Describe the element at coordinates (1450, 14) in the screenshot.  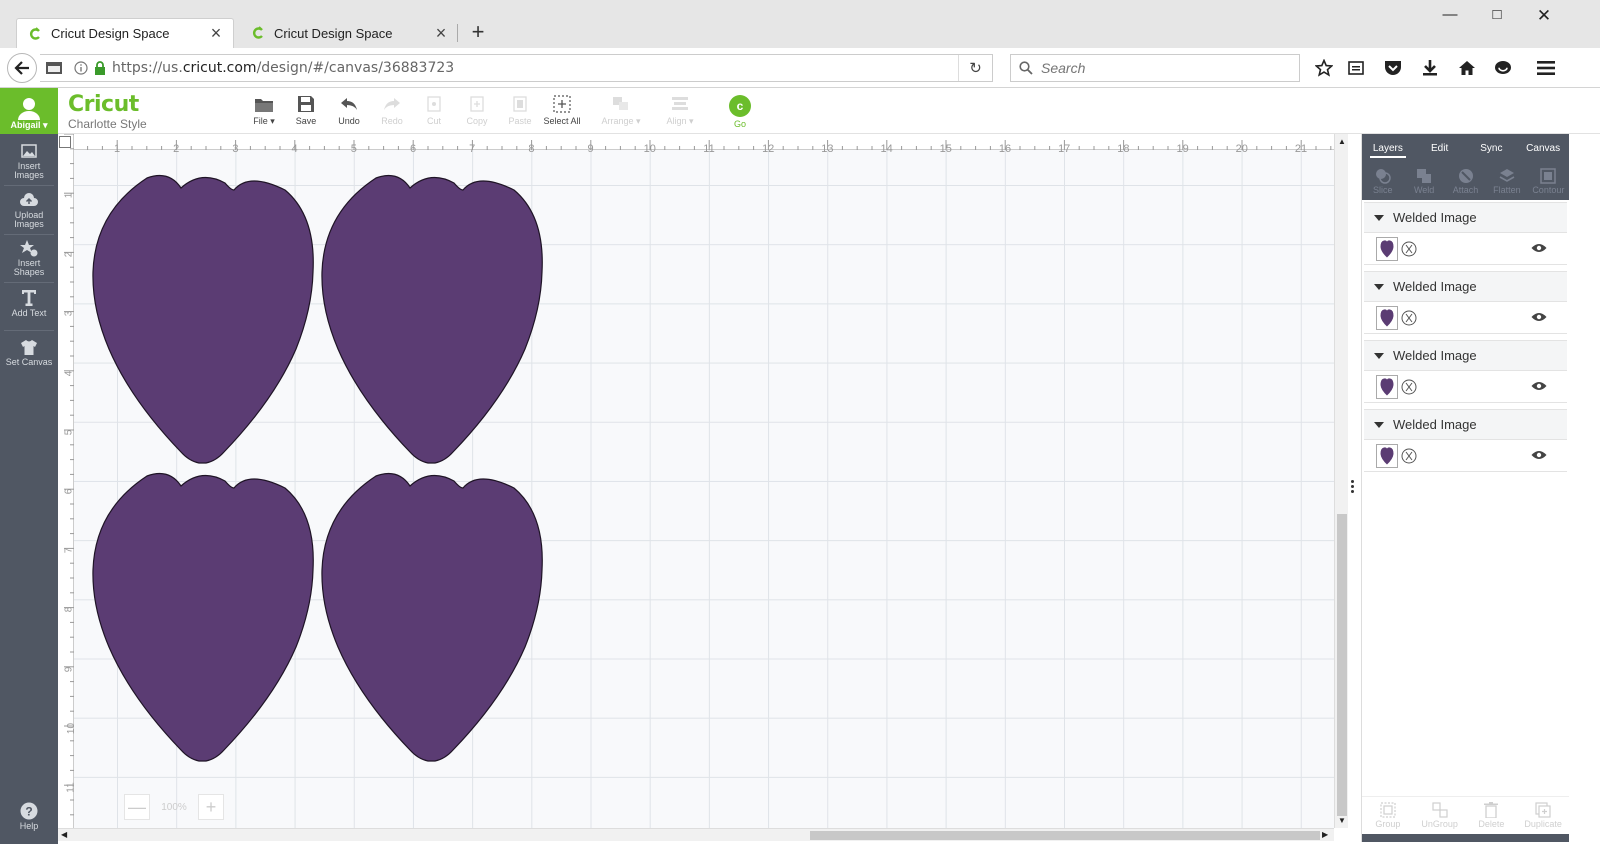
I see `minimize-window-icon: —` at that location.